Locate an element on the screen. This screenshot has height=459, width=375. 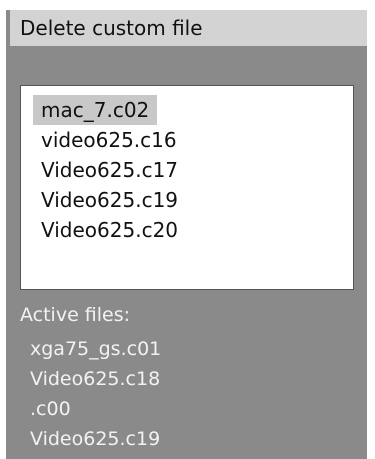
list-item: Video625.c17 is located at coordinates (109, 170).